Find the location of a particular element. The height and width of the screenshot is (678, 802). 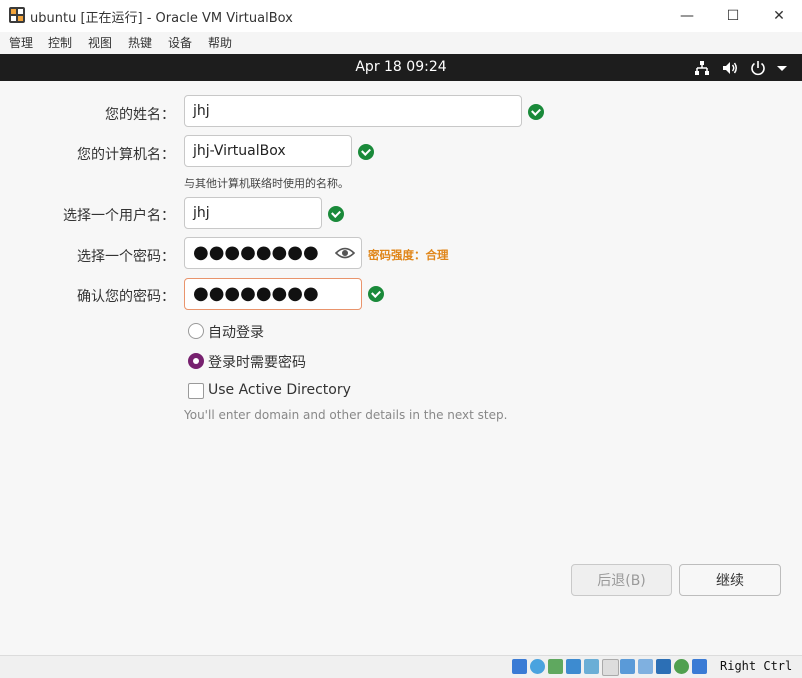

minimize-icon: — is located at coordinates (687, 16).